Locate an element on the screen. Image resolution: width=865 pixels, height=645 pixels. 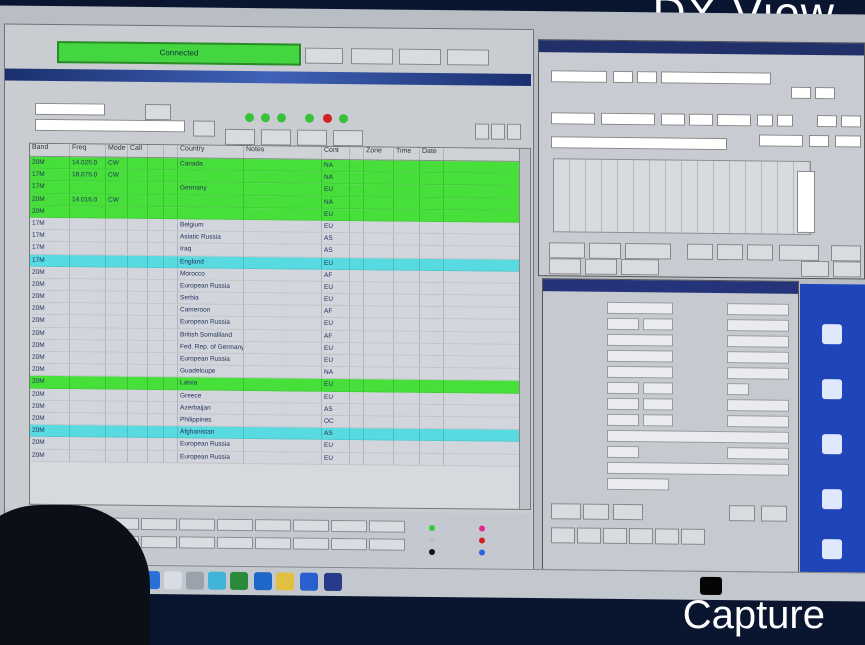
command-input is located at coordinates (110, 125).